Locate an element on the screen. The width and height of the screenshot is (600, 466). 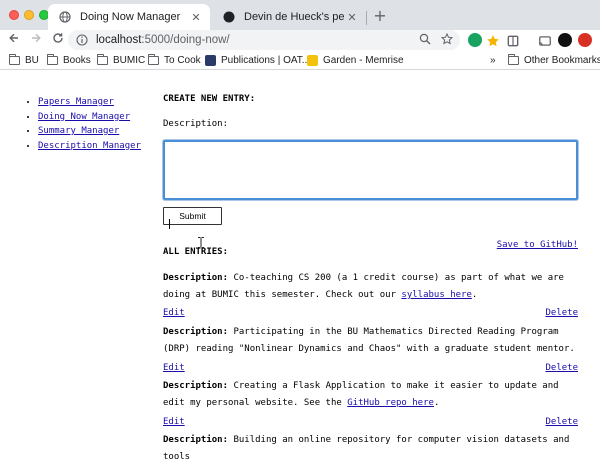
bookmark-bumic: BUMIC is located at coordinates (121, 60).